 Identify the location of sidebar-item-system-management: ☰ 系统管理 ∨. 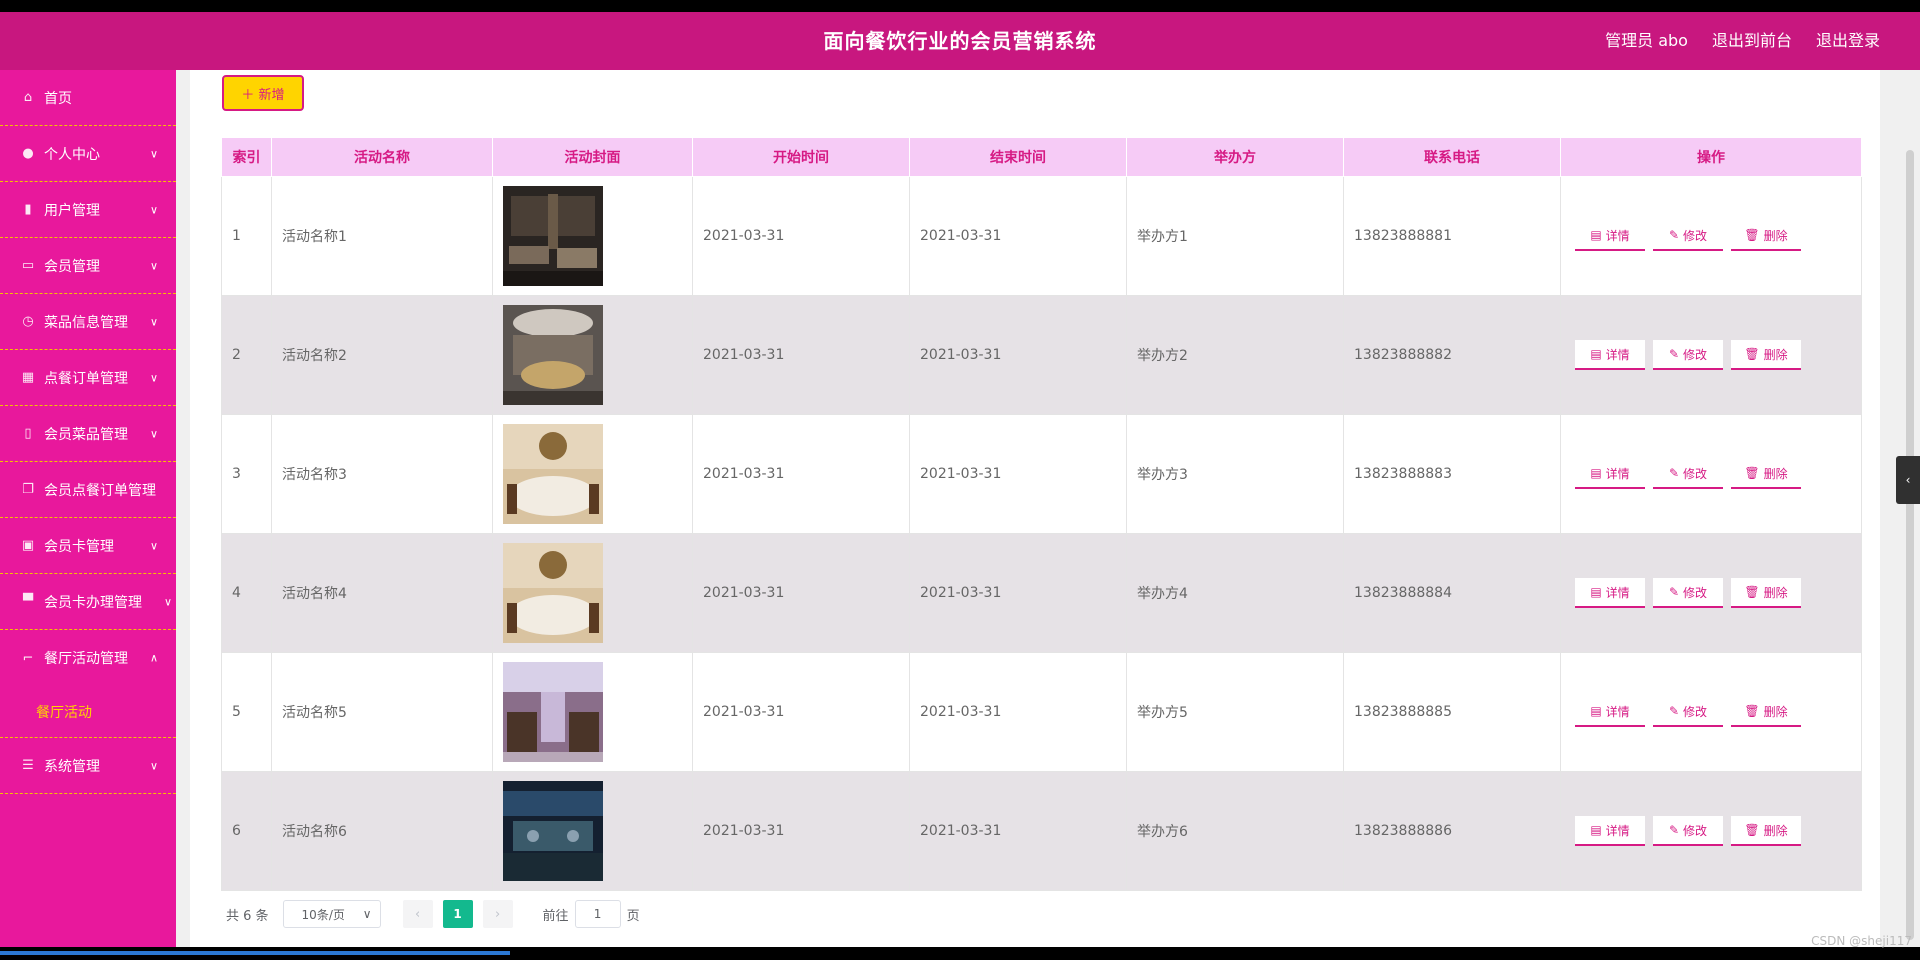
(88, 766).